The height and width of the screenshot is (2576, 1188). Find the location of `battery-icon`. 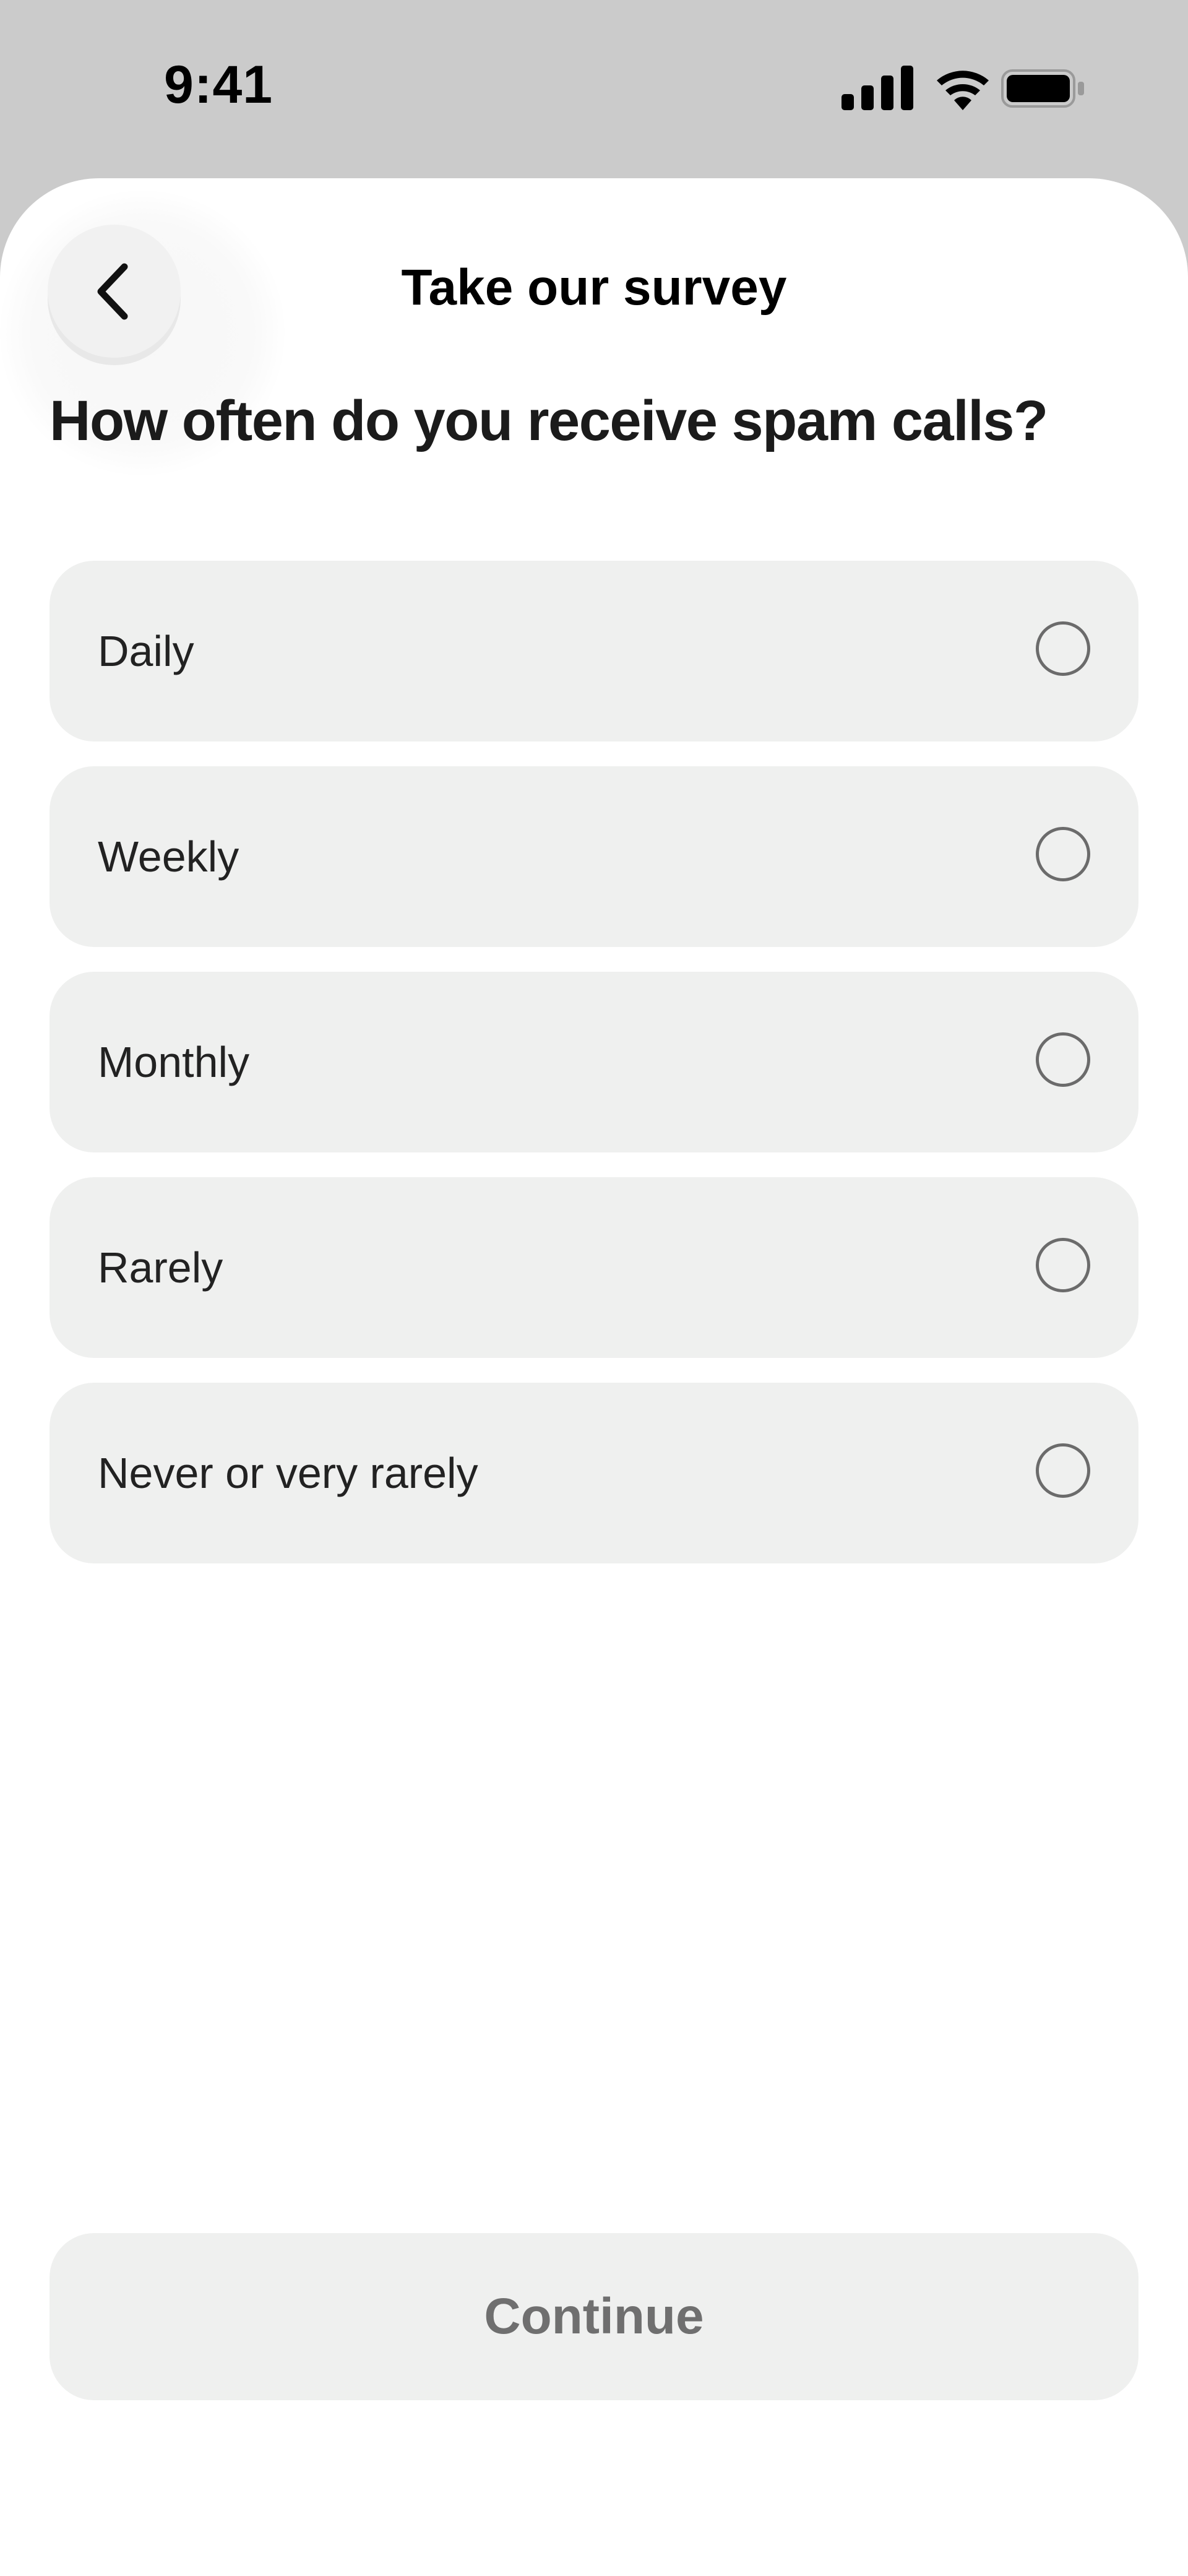

battery-icon is located at coordinates (1042, 88).